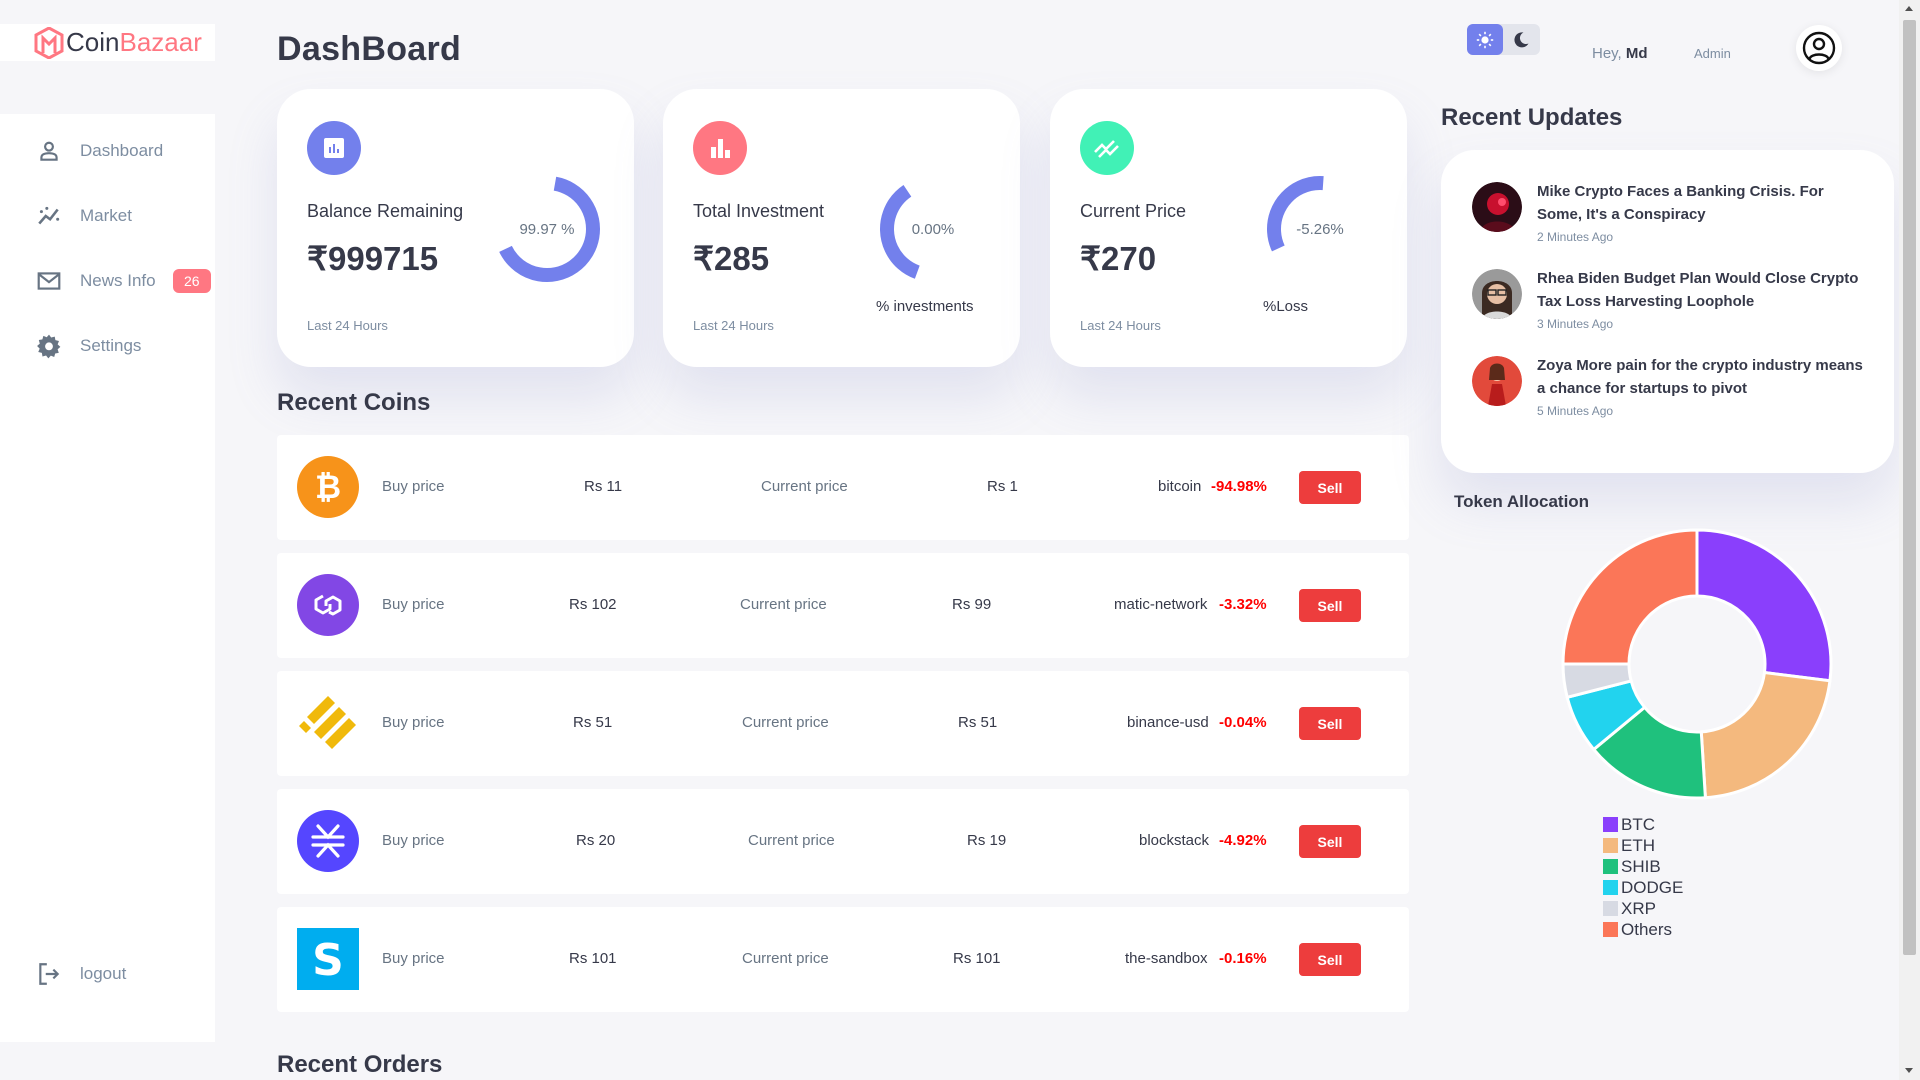  I want to click on legend-label: SHIB, so click(1641, 866).